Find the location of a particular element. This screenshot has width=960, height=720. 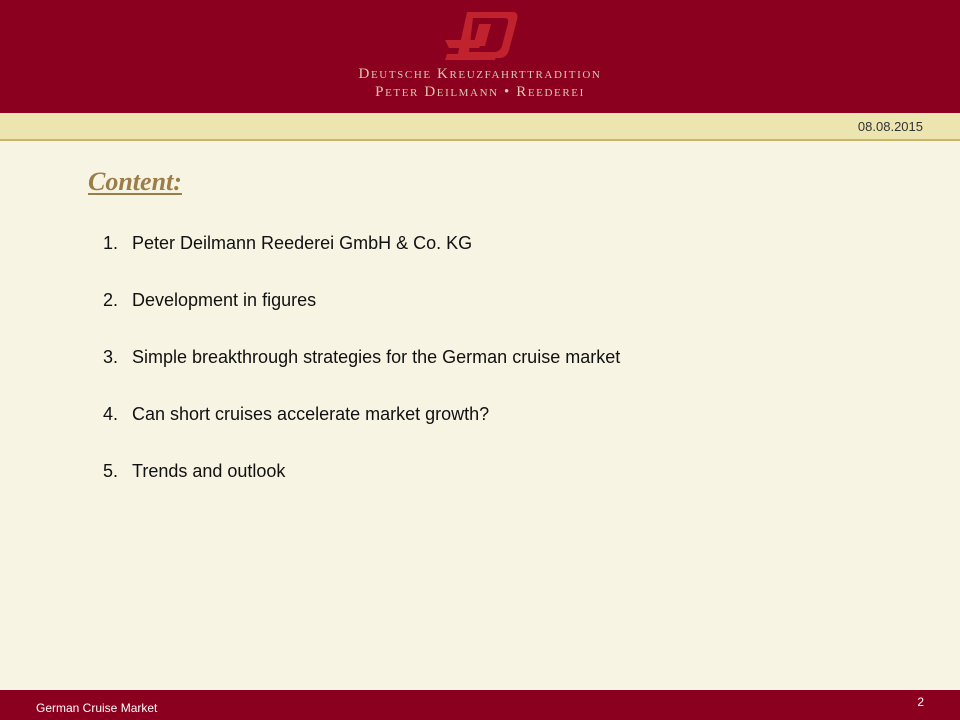

list-item-number: 1. is located at coordinates (111, 243).